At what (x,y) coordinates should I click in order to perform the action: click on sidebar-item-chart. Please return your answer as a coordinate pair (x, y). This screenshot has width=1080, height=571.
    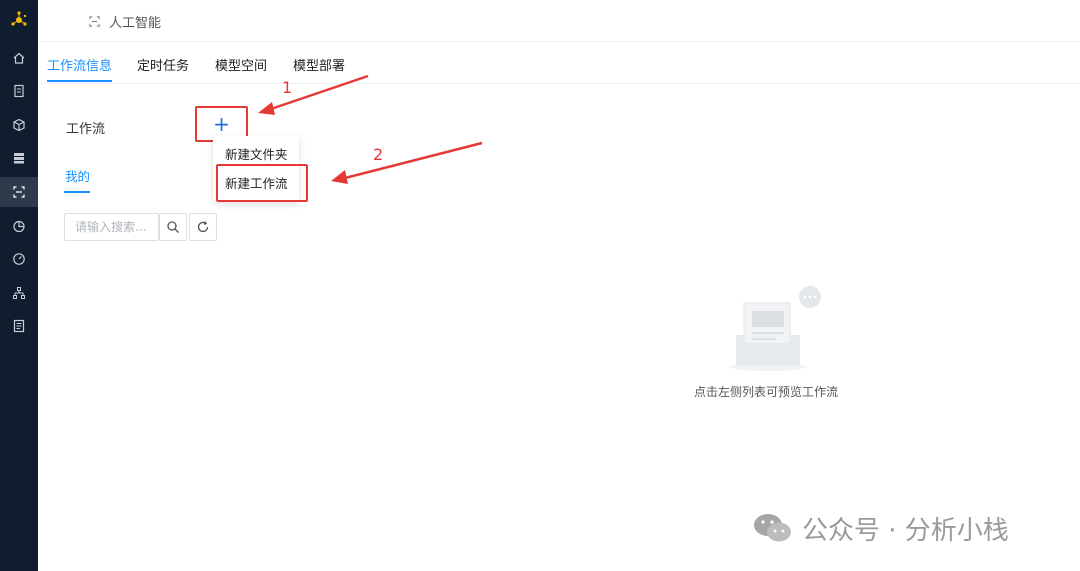
    Looking at the image, I should click on (19, 226).